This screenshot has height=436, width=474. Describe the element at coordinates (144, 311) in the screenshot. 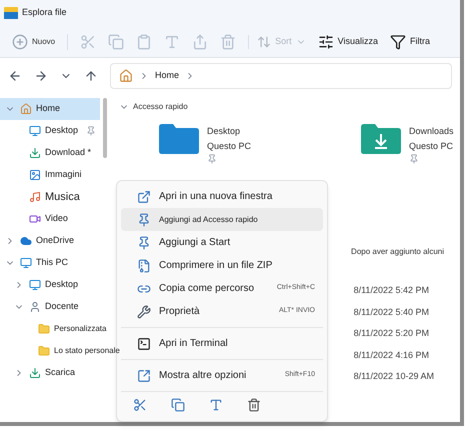

I see `wrench-icon` at that location.